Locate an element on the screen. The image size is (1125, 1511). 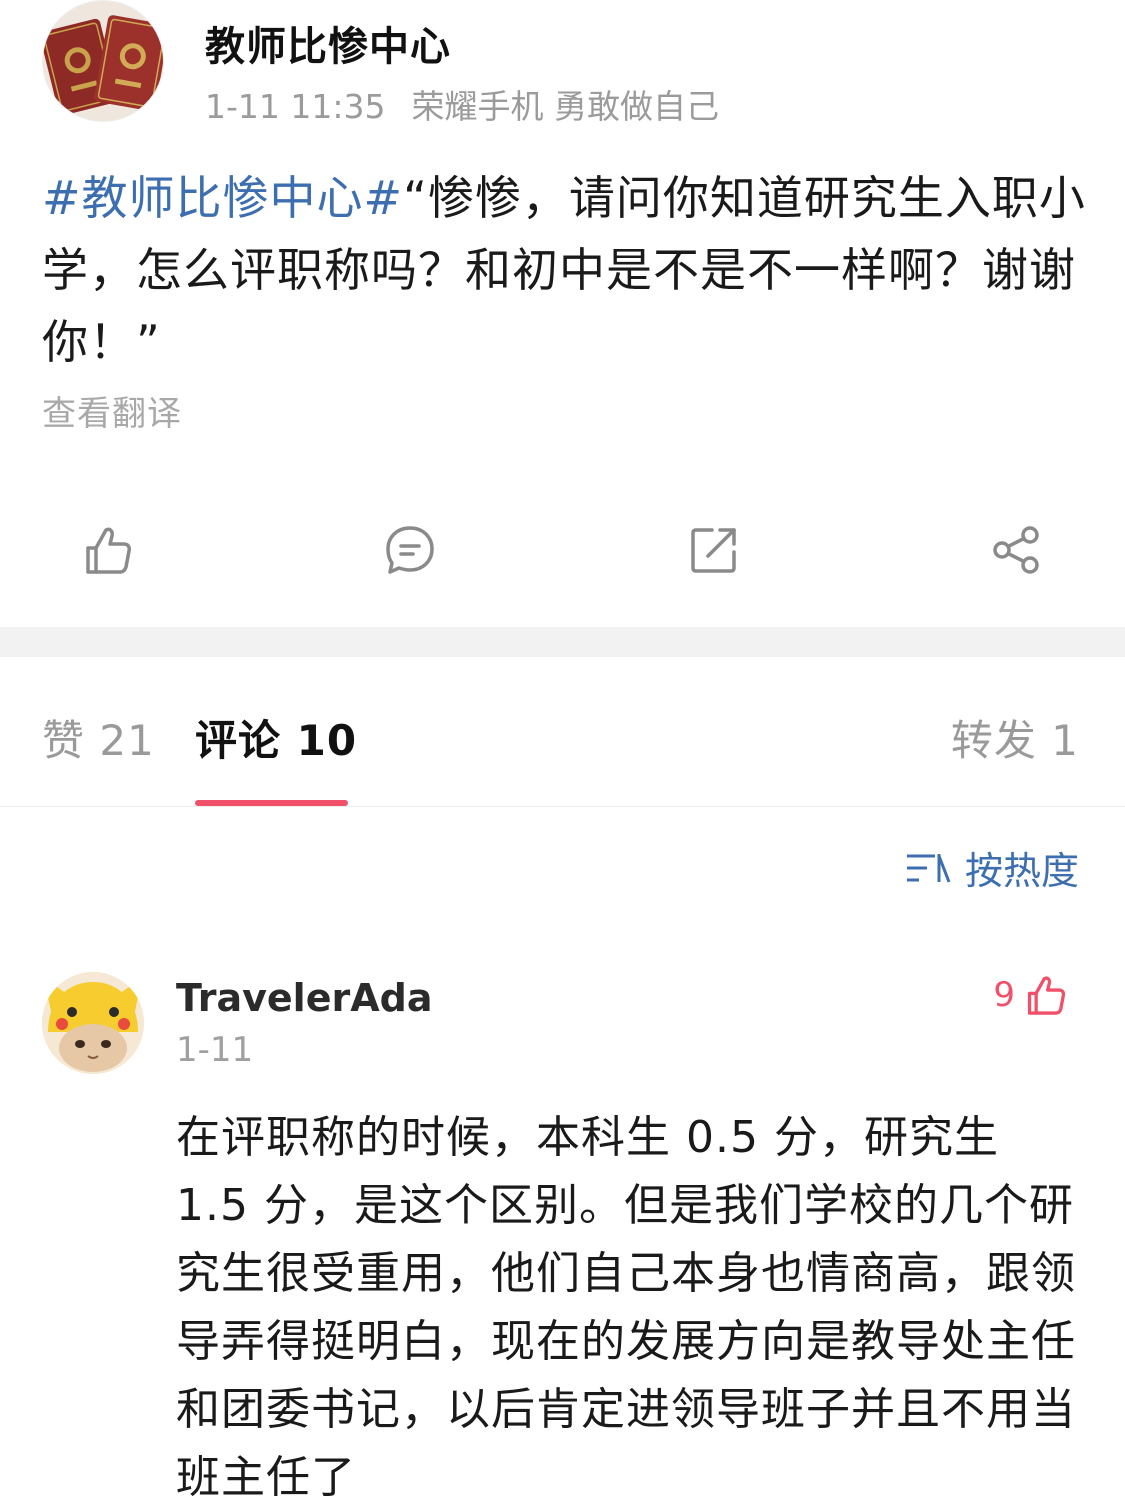
author-name: 教师比惨中心 is located at coordinates (328, 43).